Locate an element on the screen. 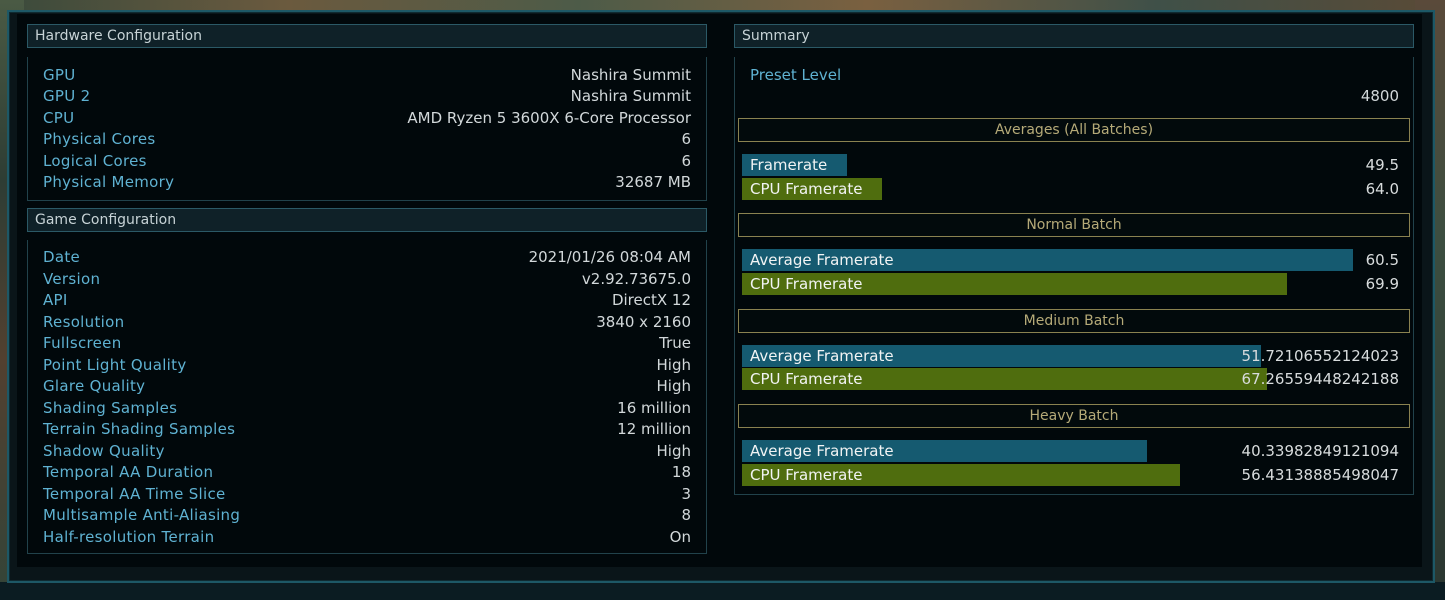 The height and width of the screenshot is (600, 1445). game-row-half-resolution-terrain: Half-resolution Terrain On is located at coordinates (367, 537).